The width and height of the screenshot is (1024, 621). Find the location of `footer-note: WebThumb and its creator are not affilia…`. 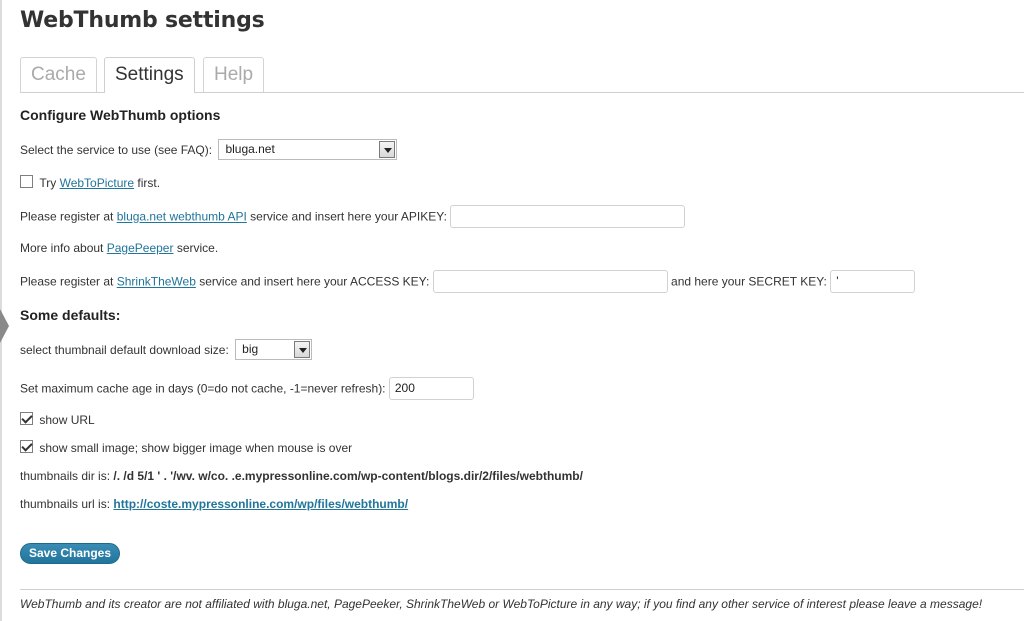

footer-note: WebThumb and its creator are not affilia… is located at coordinates (501, 604).